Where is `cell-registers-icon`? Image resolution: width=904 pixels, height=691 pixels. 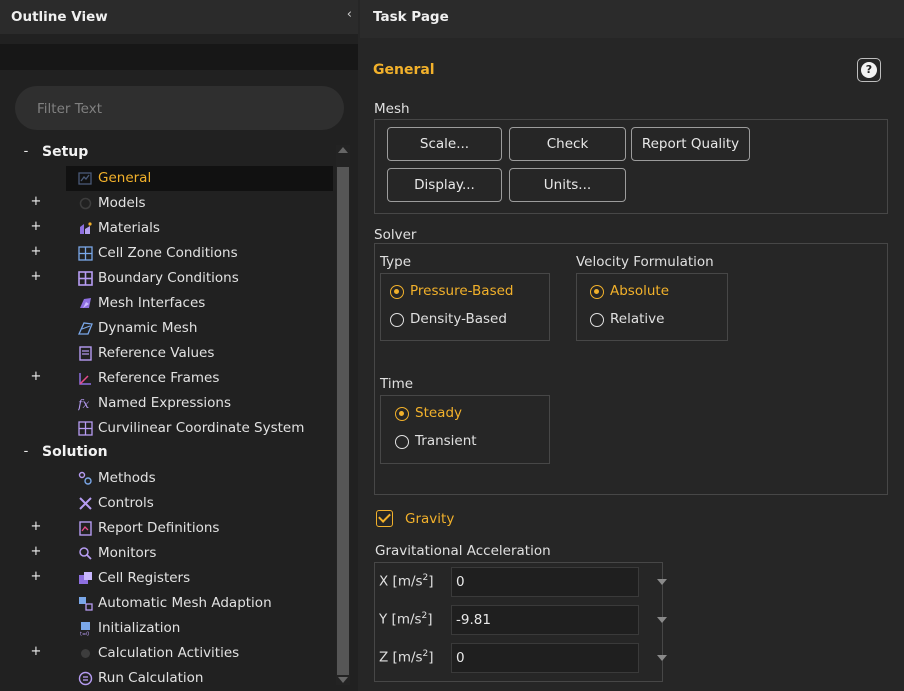
cell-registers-icon is located at coordinates (85, 578).